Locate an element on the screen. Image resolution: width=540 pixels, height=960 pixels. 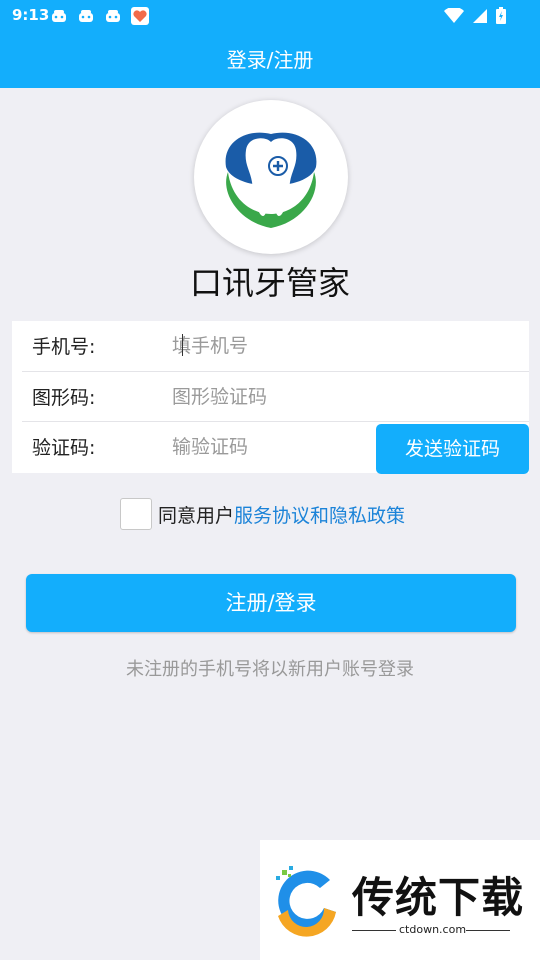
agreement-prefix: 同意用户 is located at coordinates (196, 516).